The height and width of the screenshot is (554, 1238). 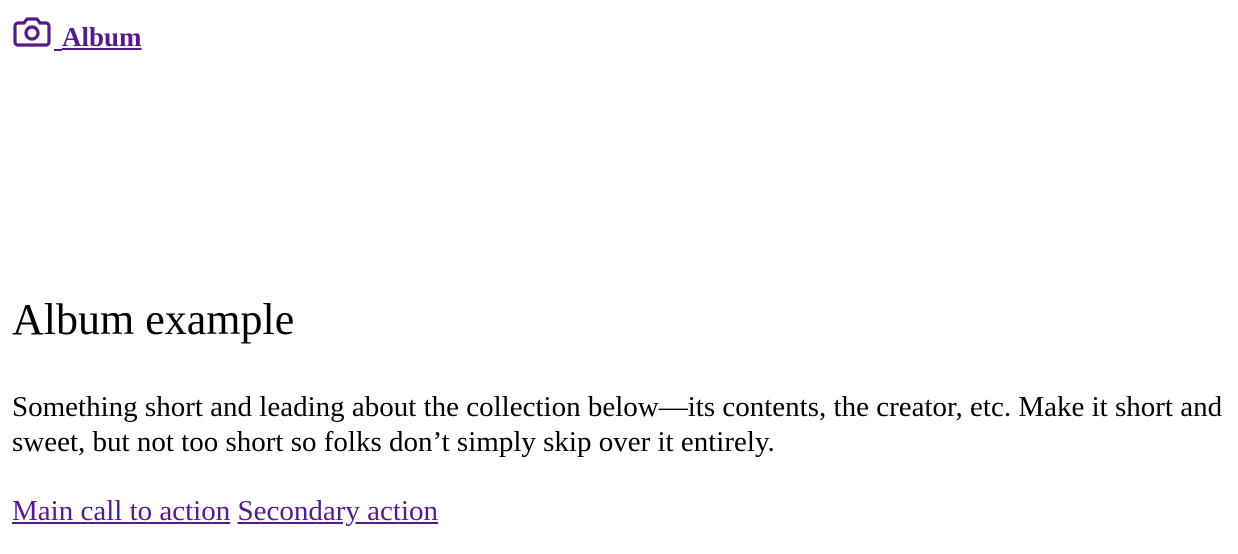 I want to click on brand-label: Album, so click(x=102, y=37).